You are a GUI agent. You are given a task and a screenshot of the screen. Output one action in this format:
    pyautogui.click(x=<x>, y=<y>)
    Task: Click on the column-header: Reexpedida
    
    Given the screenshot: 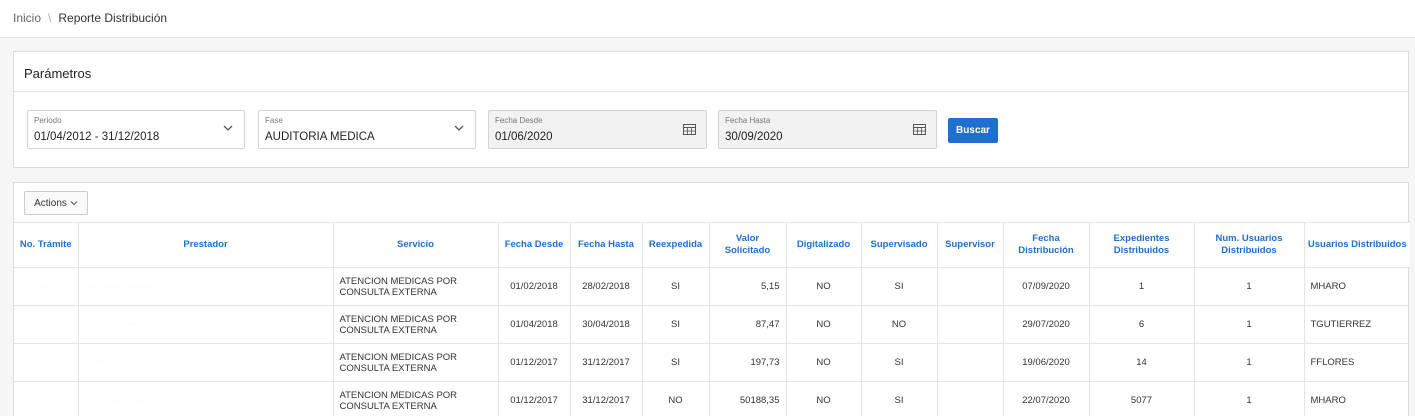 What is the action you would take?
    pyautogui.click(x=676, y=245)
    